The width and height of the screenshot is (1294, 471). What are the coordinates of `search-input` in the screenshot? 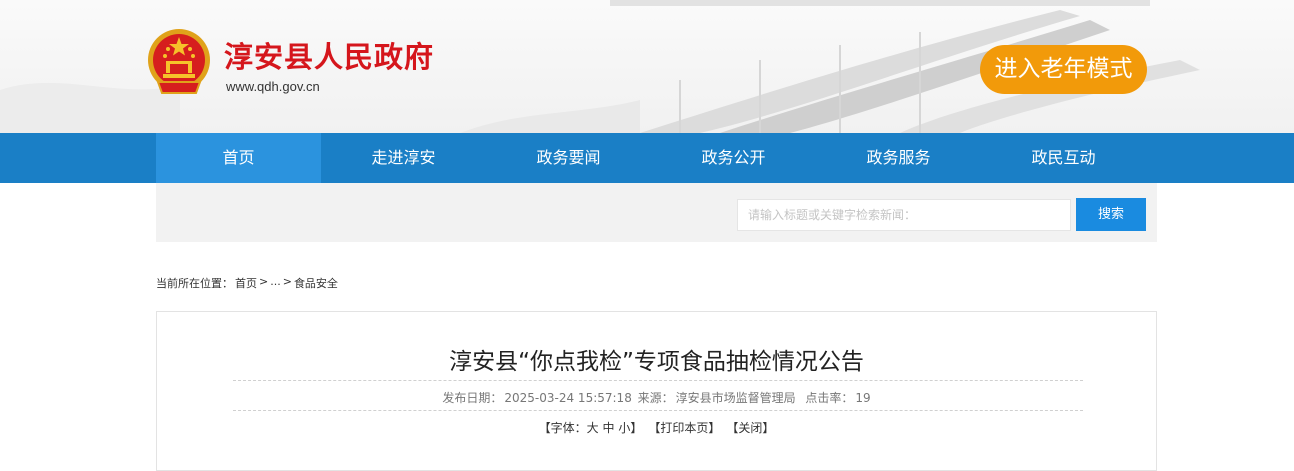 It's located at (904, 215).